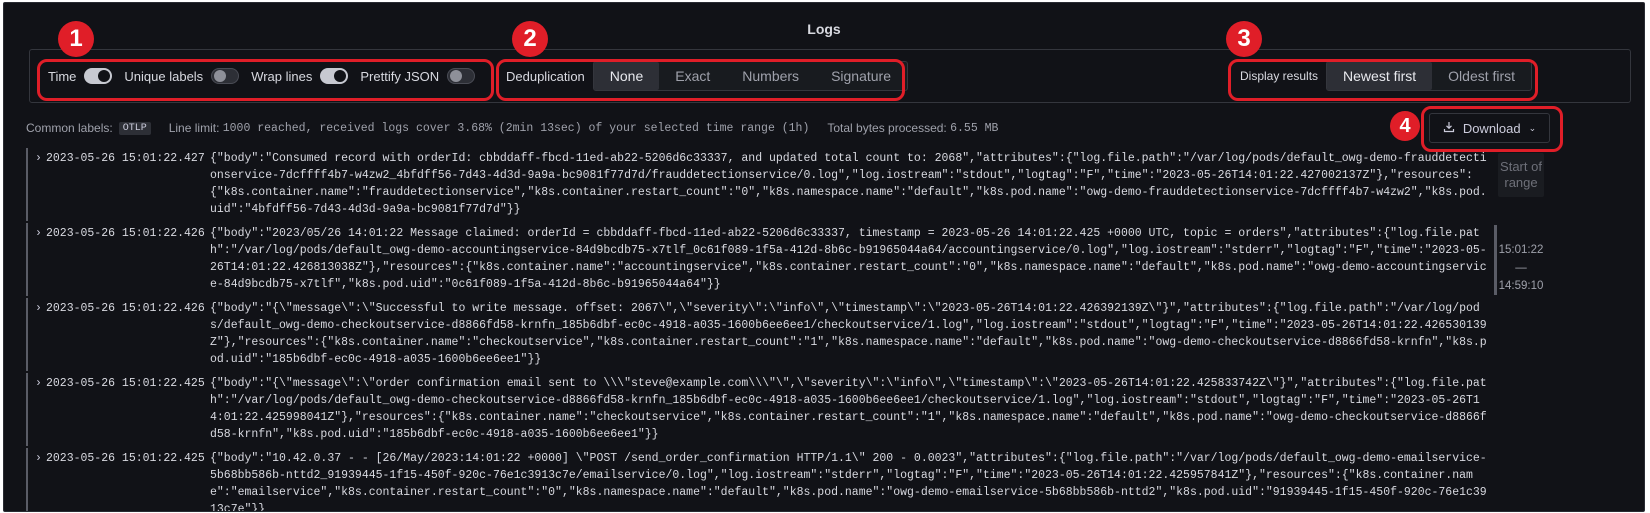  What do you see at coordinates (194, 128) in the screenshot?
I see `line-limit-label: Line limit:` at bounding box center [194, 128].